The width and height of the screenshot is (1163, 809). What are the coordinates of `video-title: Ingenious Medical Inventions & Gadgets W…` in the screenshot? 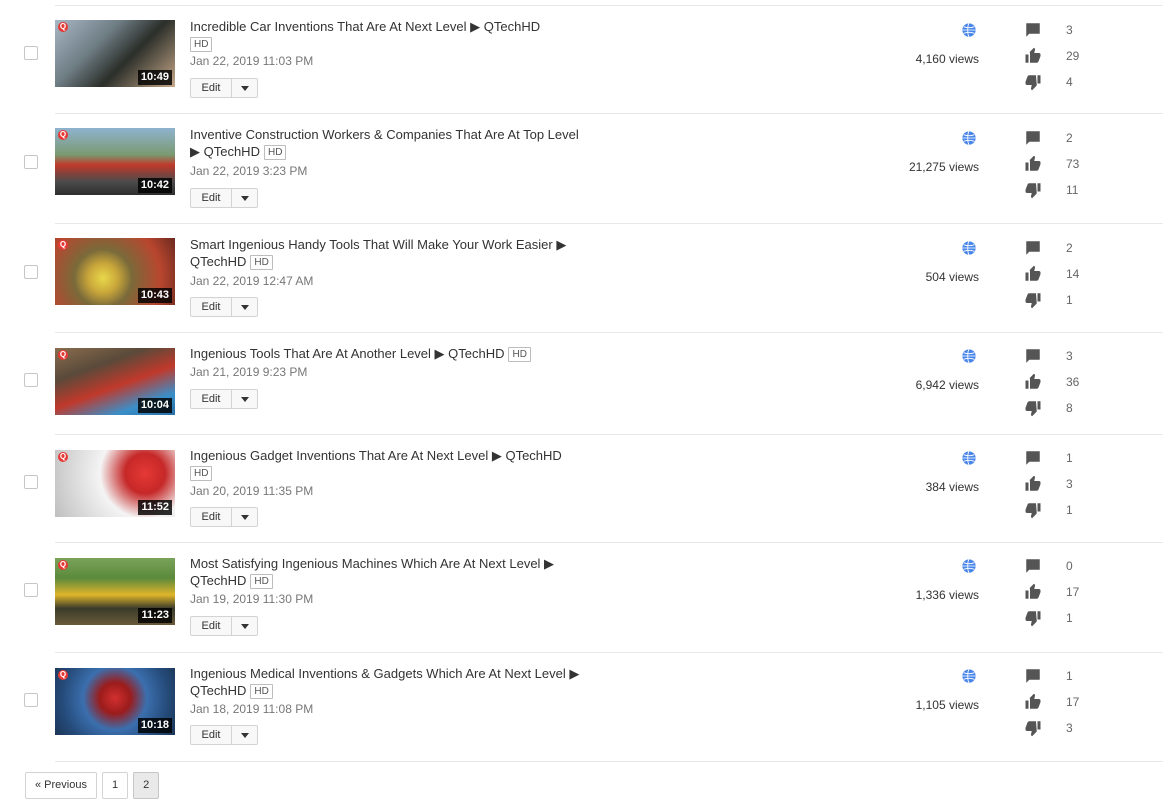 It's located at (385, 682).